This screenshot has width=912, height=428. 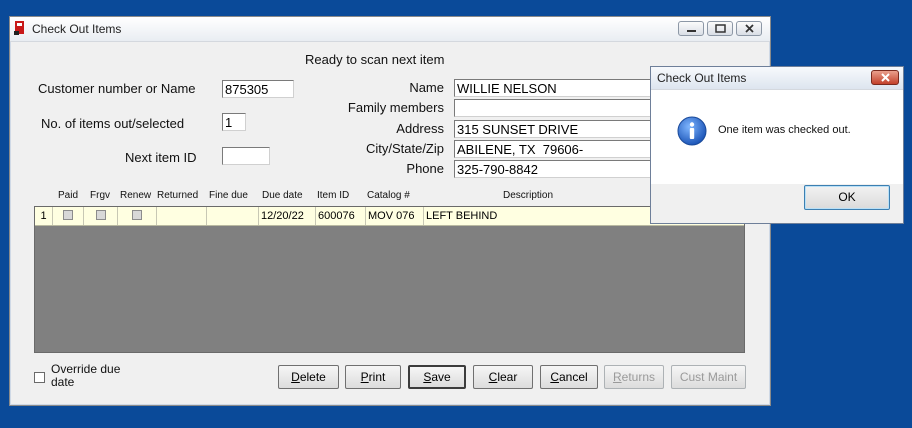 I want to click on fine-due-cell, so click(x=233, y=216).